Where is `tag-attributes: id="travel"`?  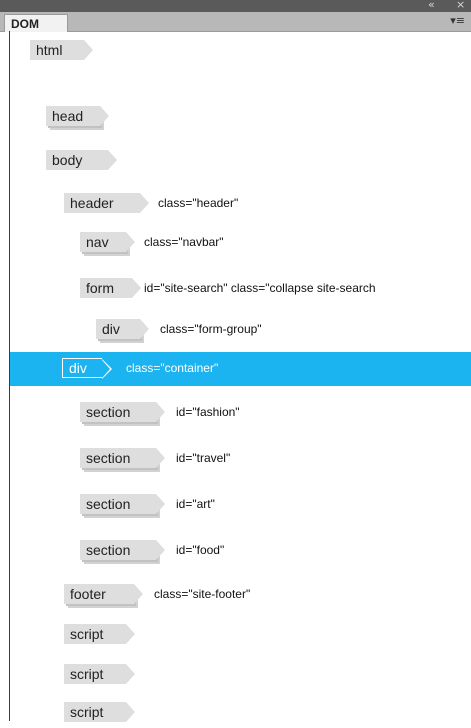
tag-attributes: id="travel" is located at coordinates (203, 458).